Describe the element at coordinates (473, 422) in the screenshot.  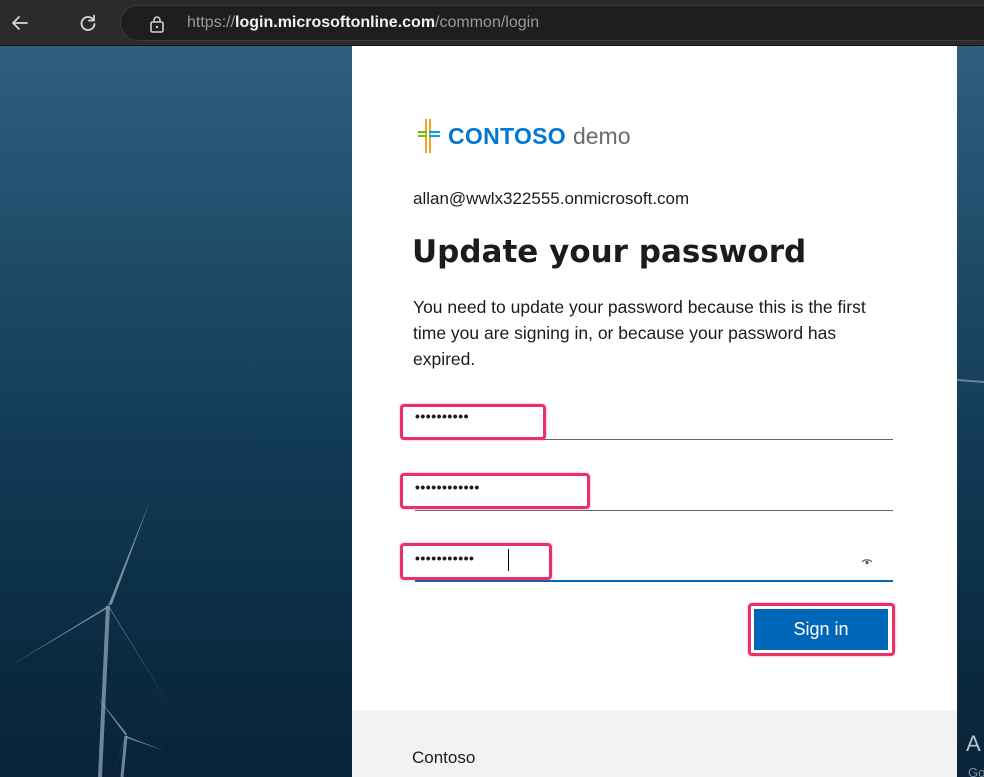
I see `highlight-current-password` at that location.